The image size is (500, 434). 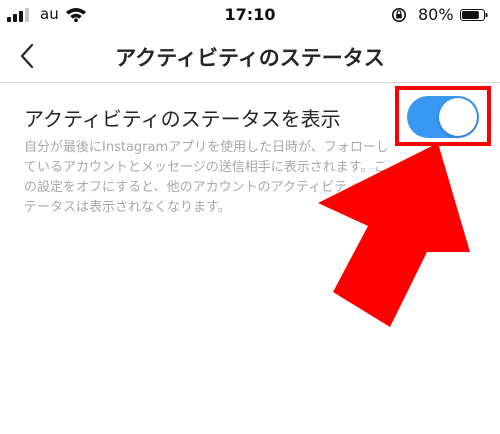 I want to click on page-title: アクティビティのステータス, so click(x=250, y=58).